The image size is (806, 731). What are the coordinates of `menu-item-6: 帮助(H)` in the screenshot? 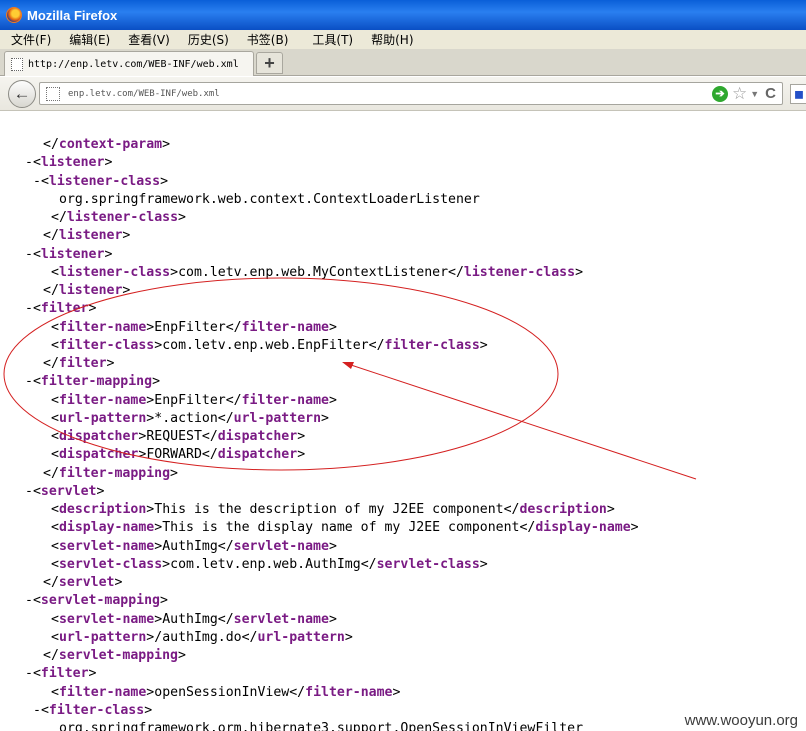 It's located at (391, 39).